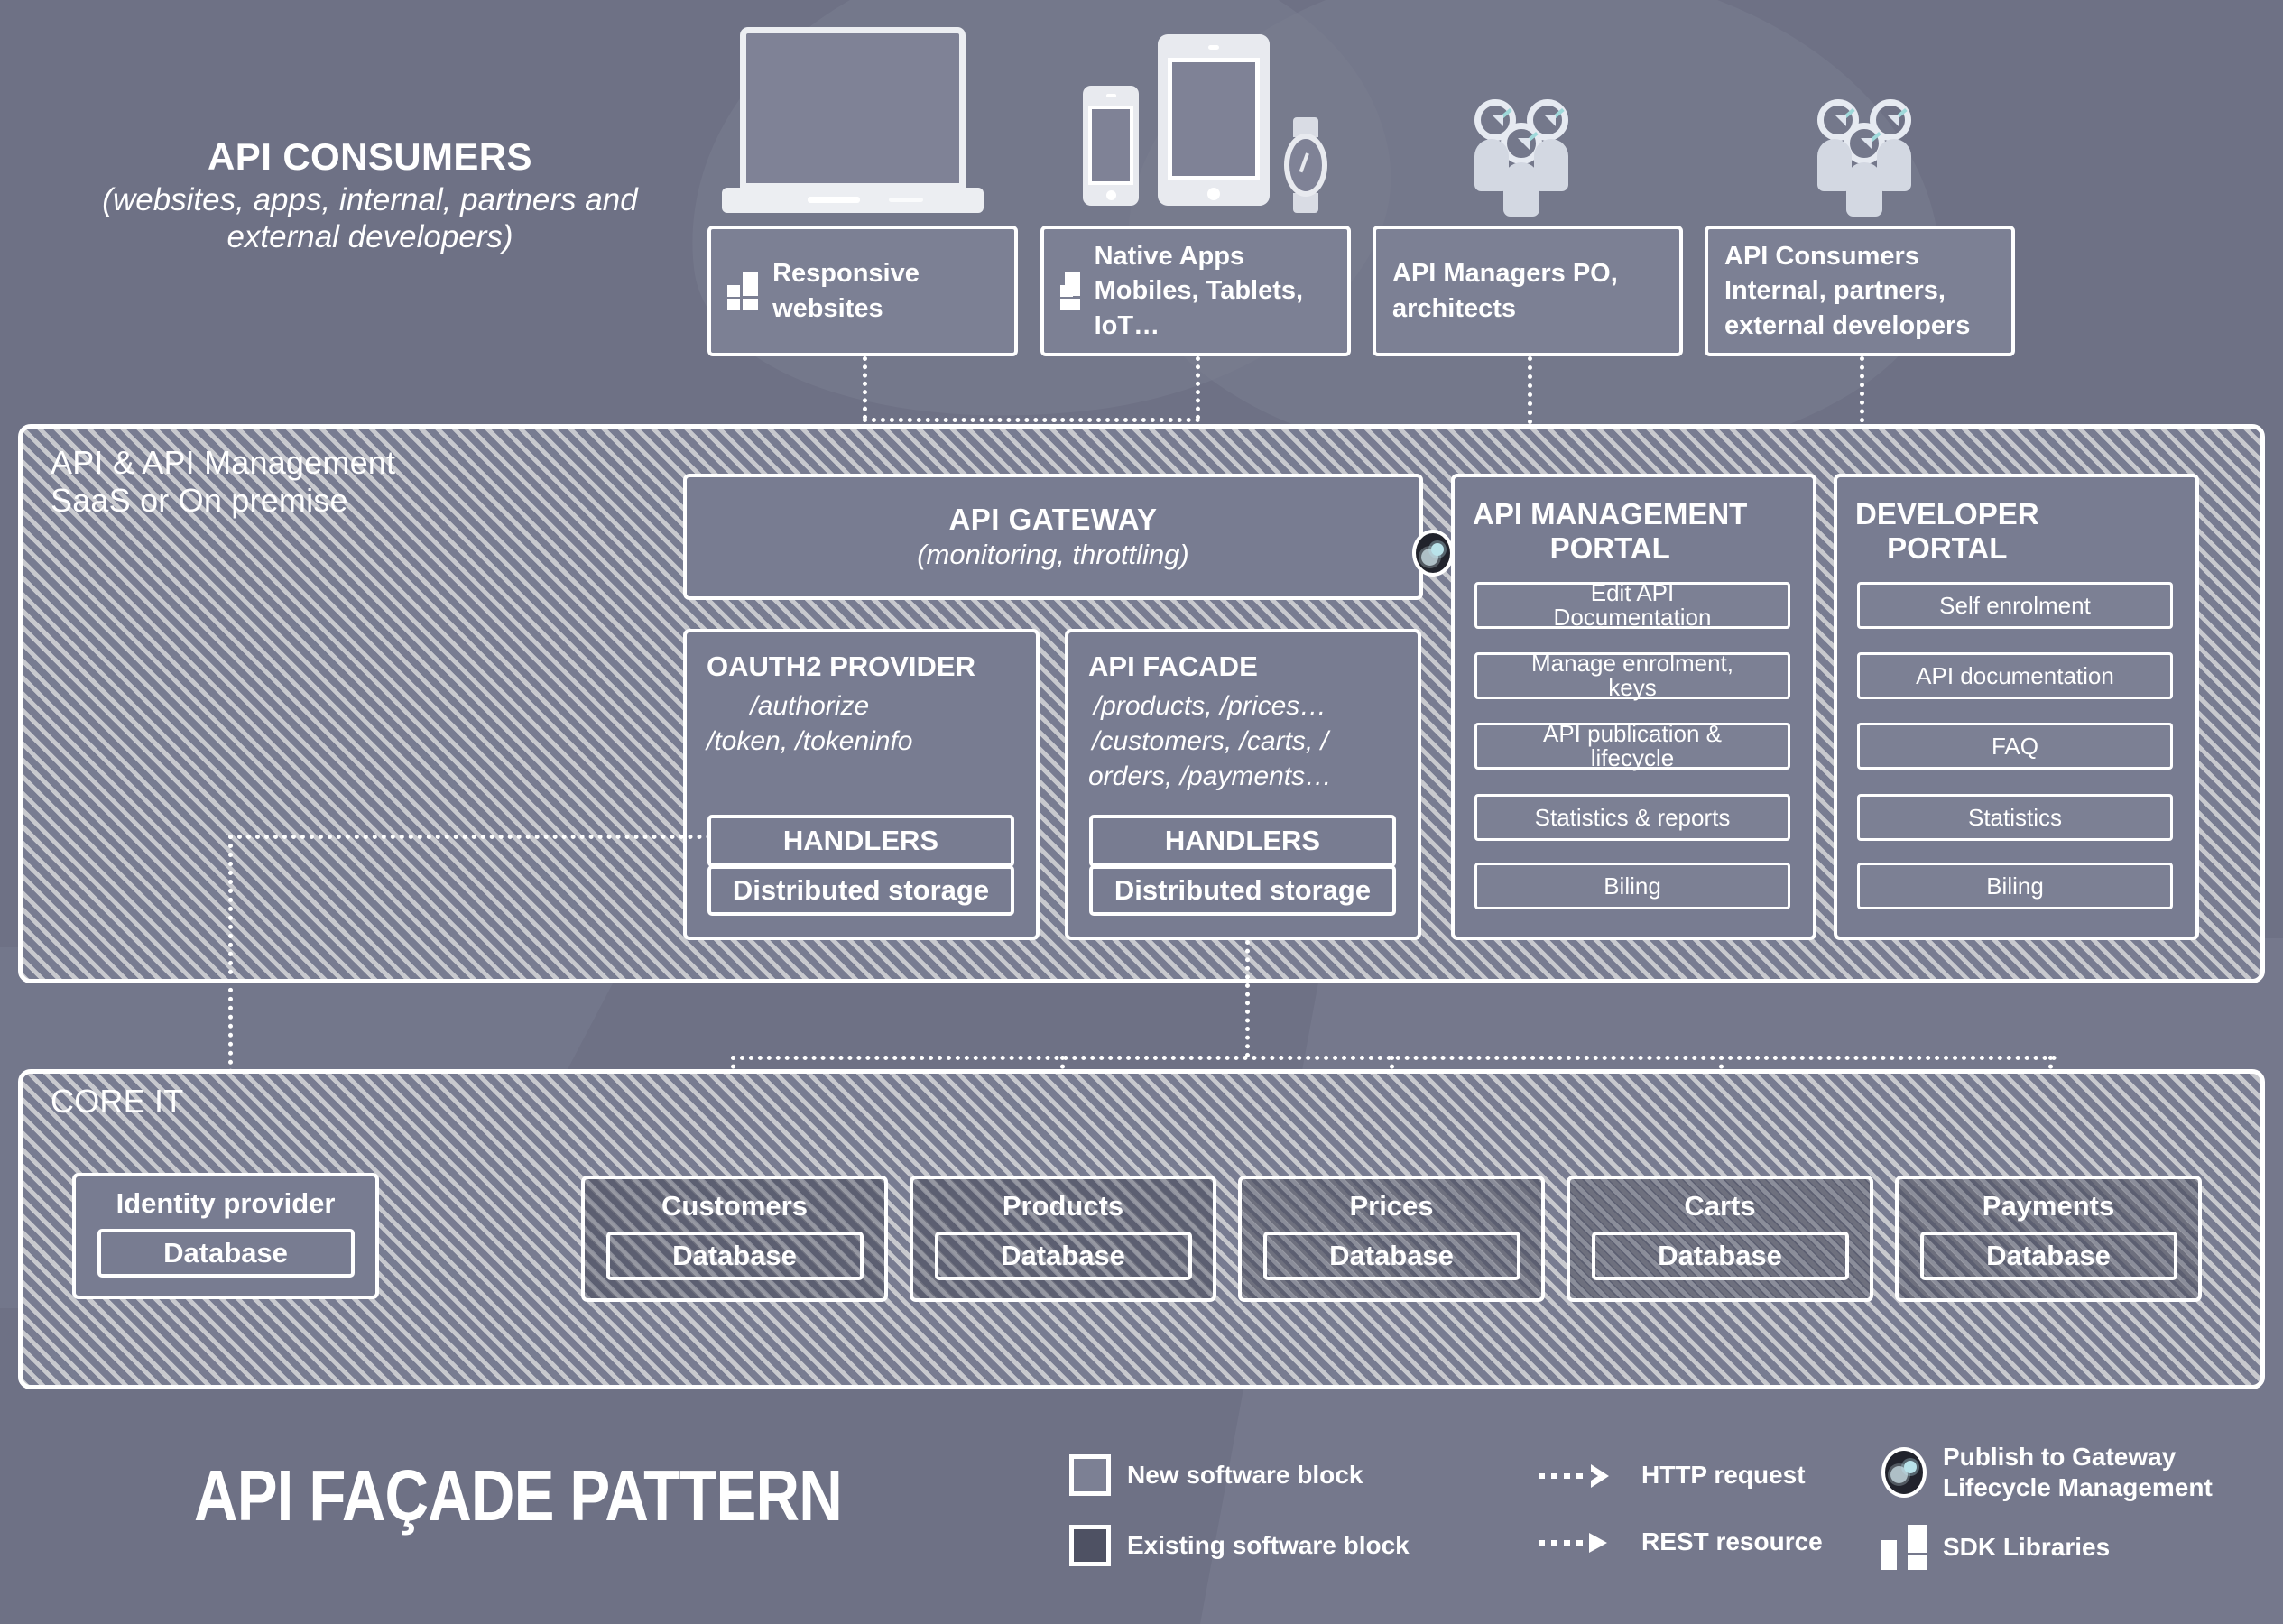  What do you see at coordinates (117, 1102) in the screenshot?
I see `core-it-panel-title: CORE IT` at bounding box center [117, 1102].